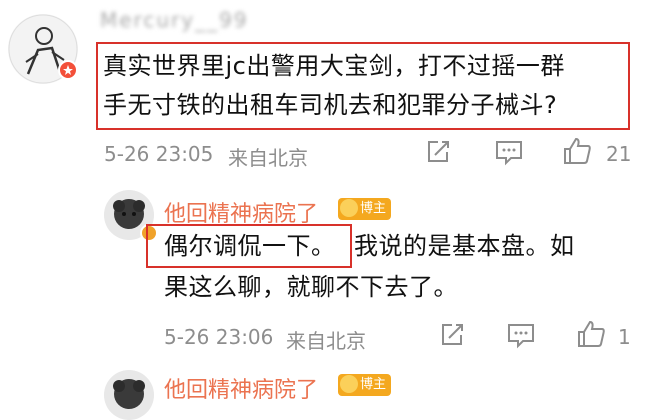  I want to click on reply2-blogger-badge: 博主, so click(365, 385).